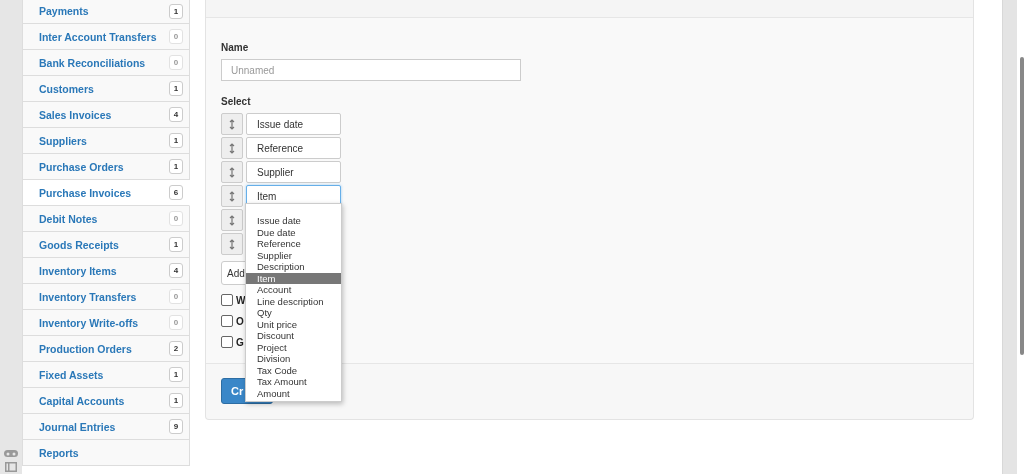 The height and width of the screenshot is (474, 1024). I want to click on item-label: Inter Account Transfers, so click(98, 36).